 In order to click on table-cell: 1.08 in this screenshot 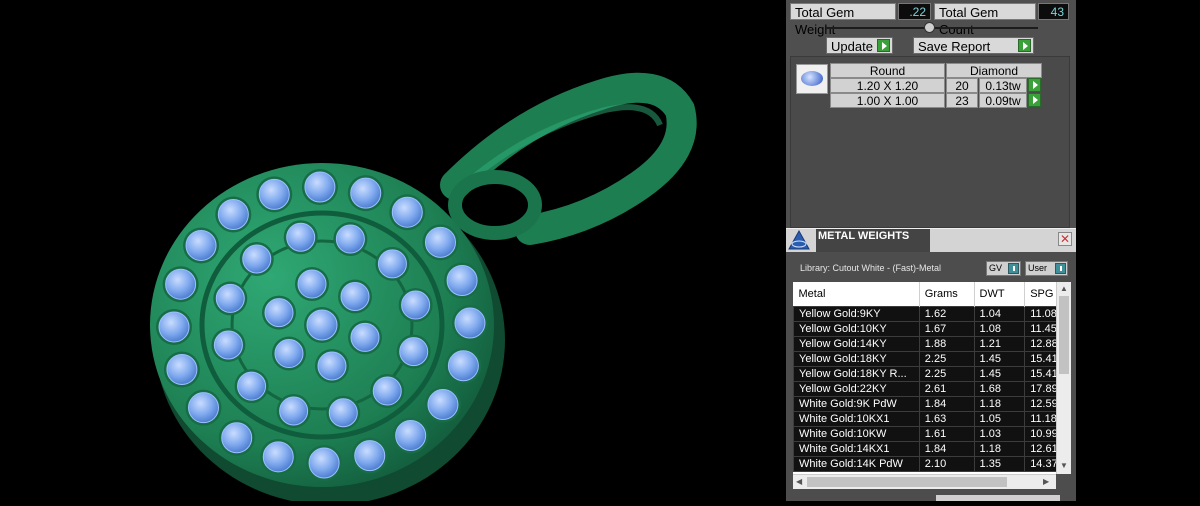, I will do `click(999, 329)`.